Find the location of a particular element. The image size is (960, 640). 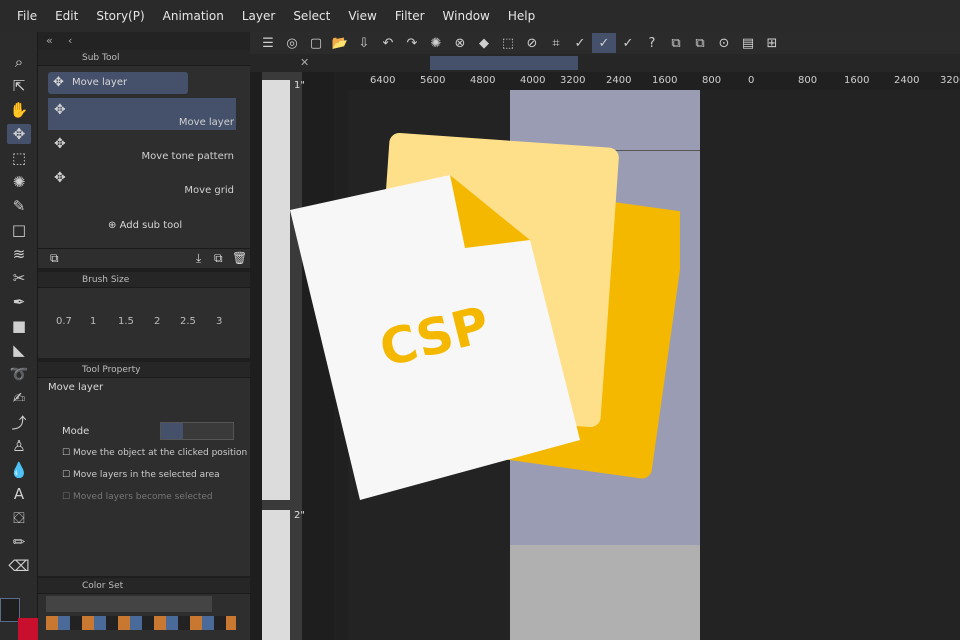

menu-icon: ☰ is located at coordinates (268, 43).